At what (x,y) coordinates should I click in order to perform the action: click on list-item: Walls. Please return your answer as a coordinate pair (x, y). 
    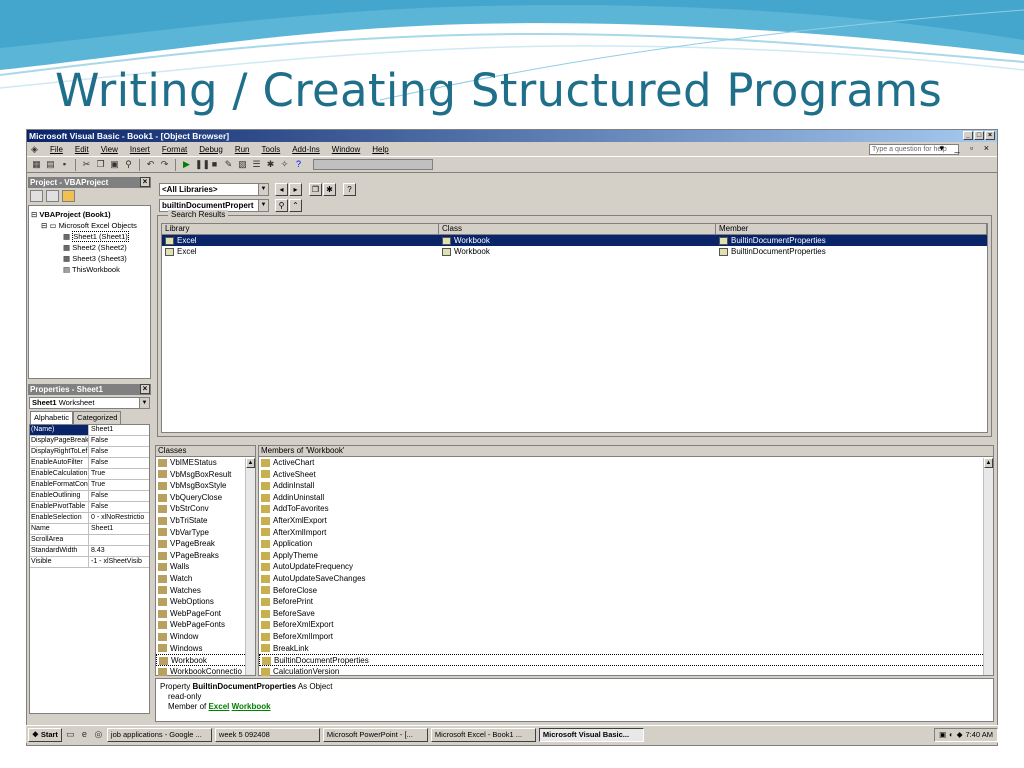
    Looking at the image, I should click on (205, 567).